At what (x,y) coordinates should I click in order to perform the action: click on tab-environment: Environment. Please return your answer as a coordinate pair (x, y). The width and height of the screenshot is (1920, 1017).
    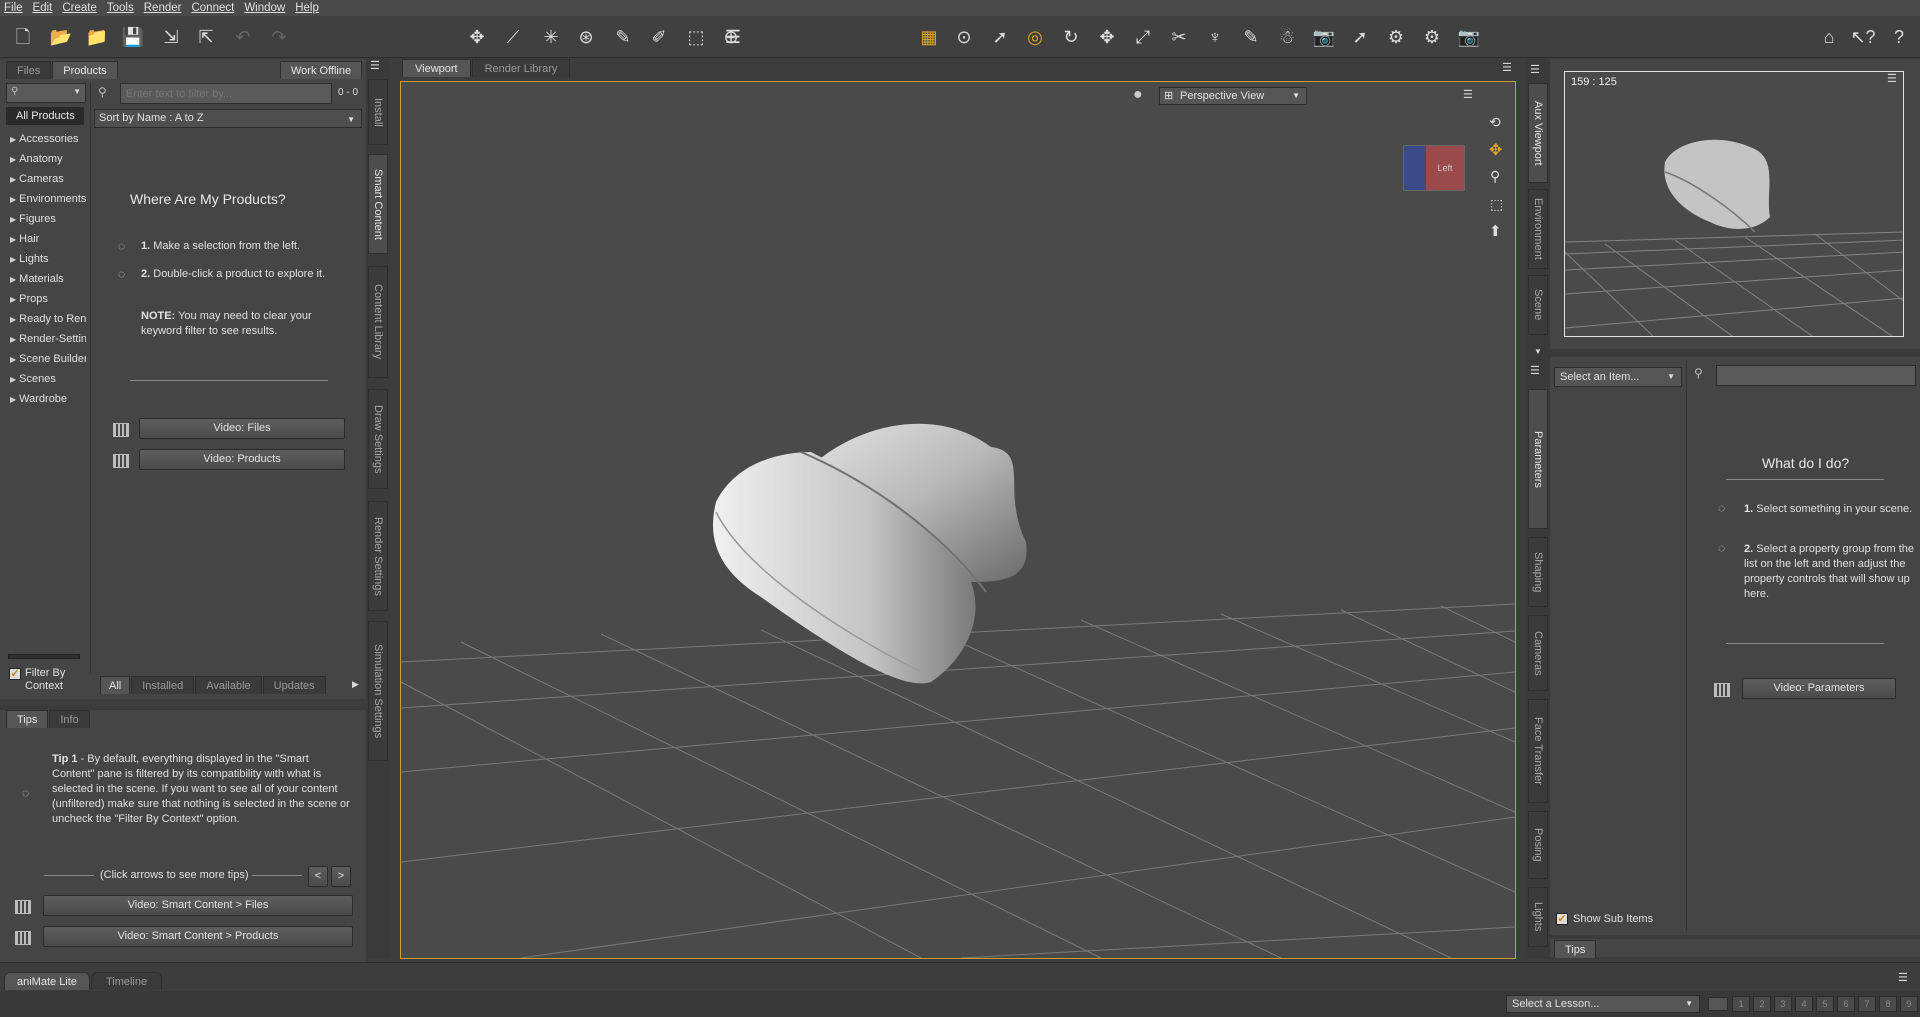
    Looking at the image, I should click on (1538, 229).